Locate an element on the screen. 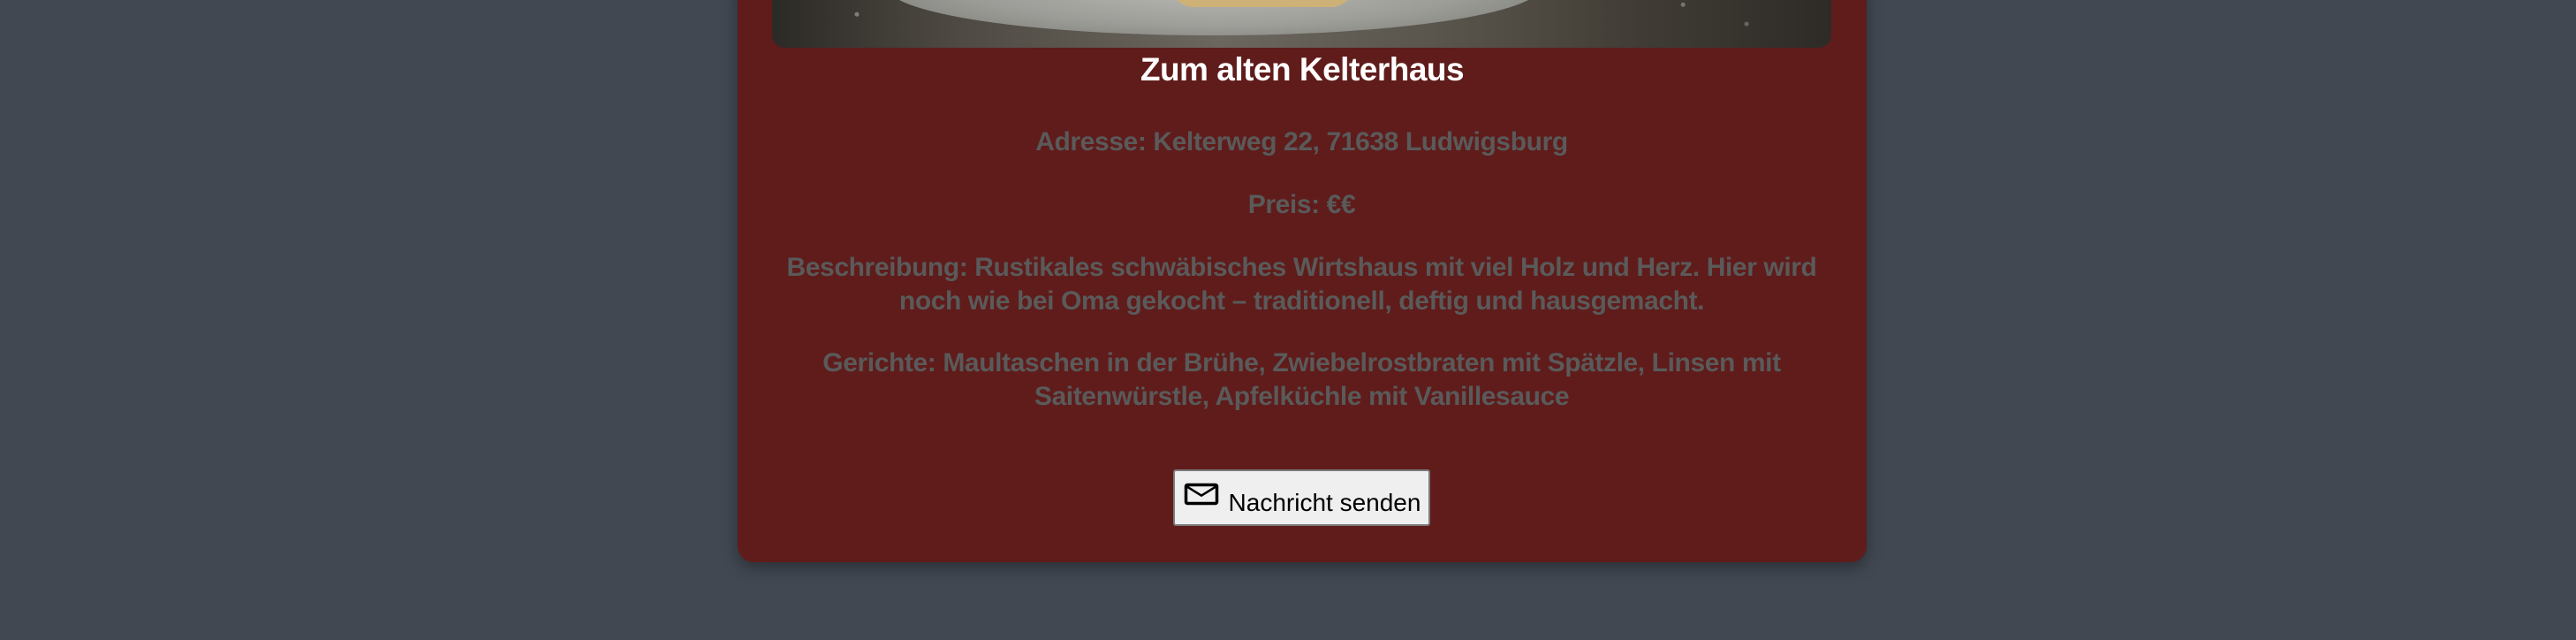 The width and height of the screenshot is (2576, 640). maultaschen-image-part is located at coordinates (1262, 4).